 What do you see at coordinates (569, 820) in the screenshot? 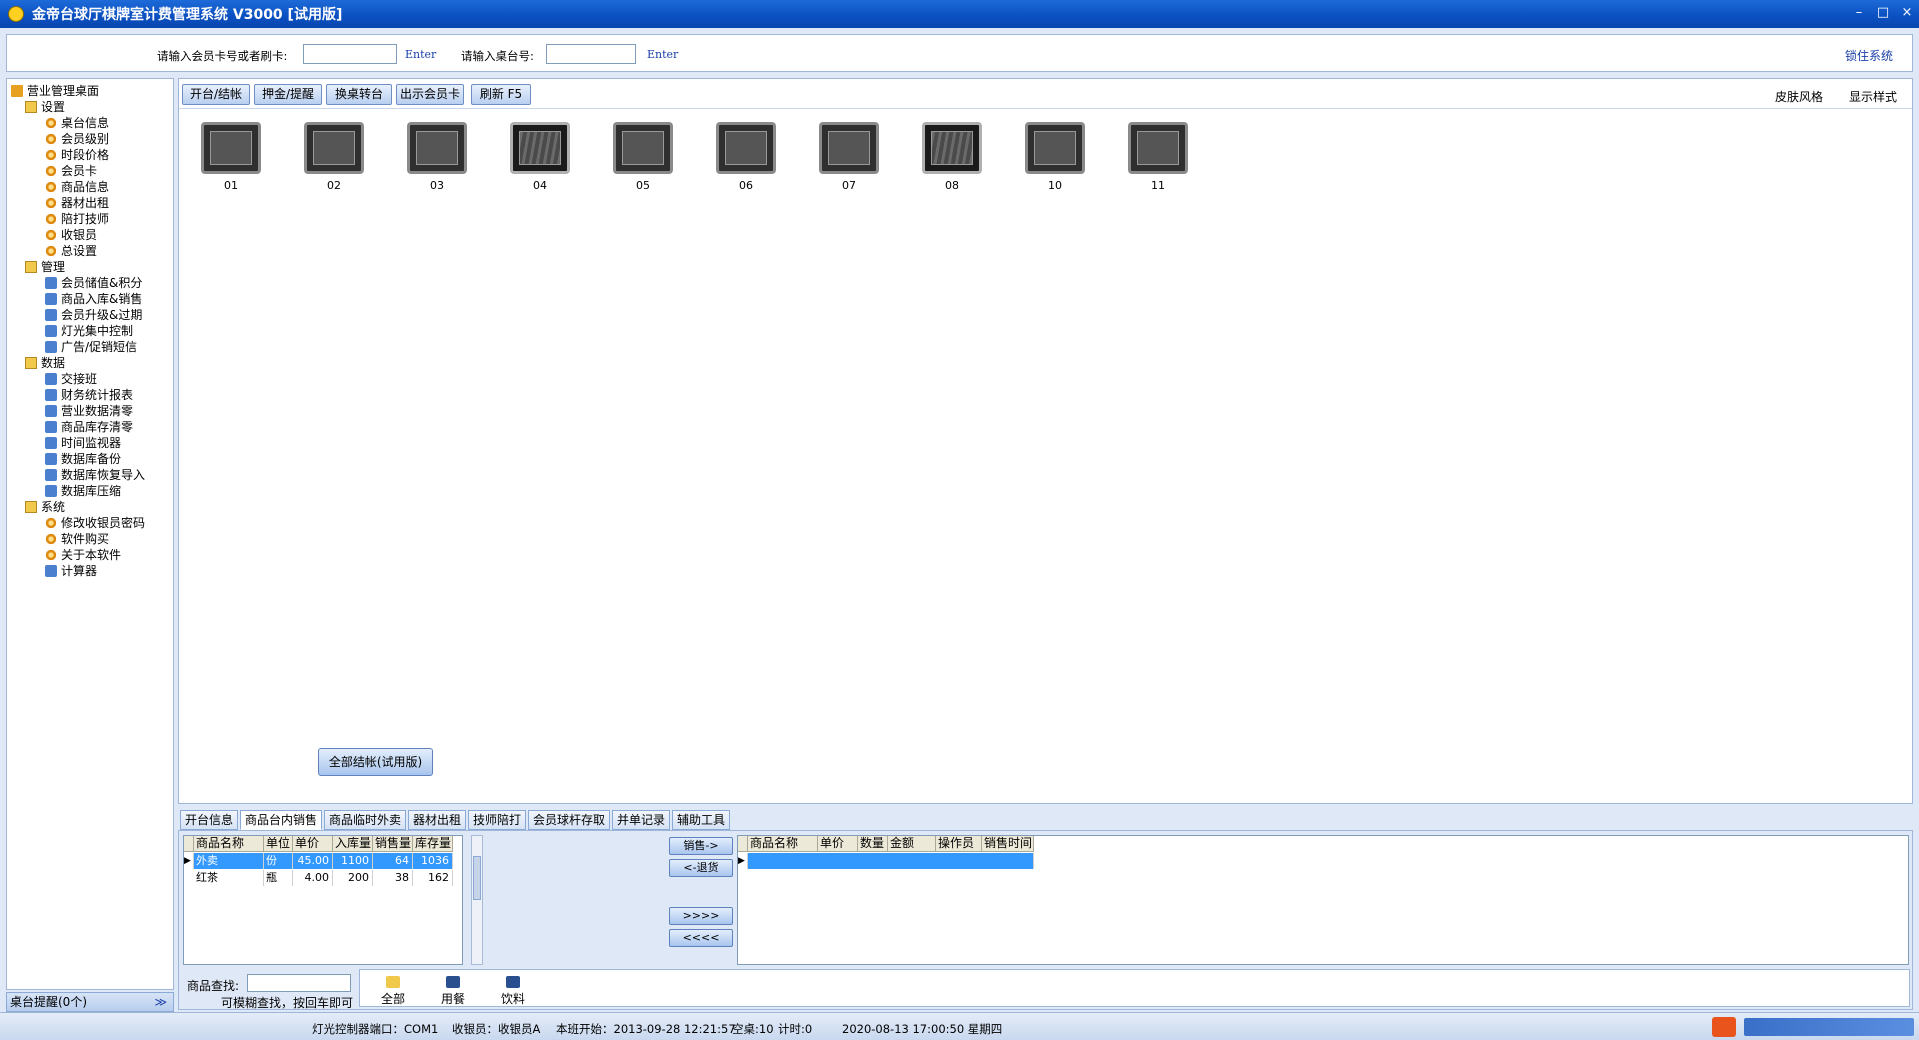
I see `tab-cue-storage: 会员球杆存取` at bounding box center [569, 820].